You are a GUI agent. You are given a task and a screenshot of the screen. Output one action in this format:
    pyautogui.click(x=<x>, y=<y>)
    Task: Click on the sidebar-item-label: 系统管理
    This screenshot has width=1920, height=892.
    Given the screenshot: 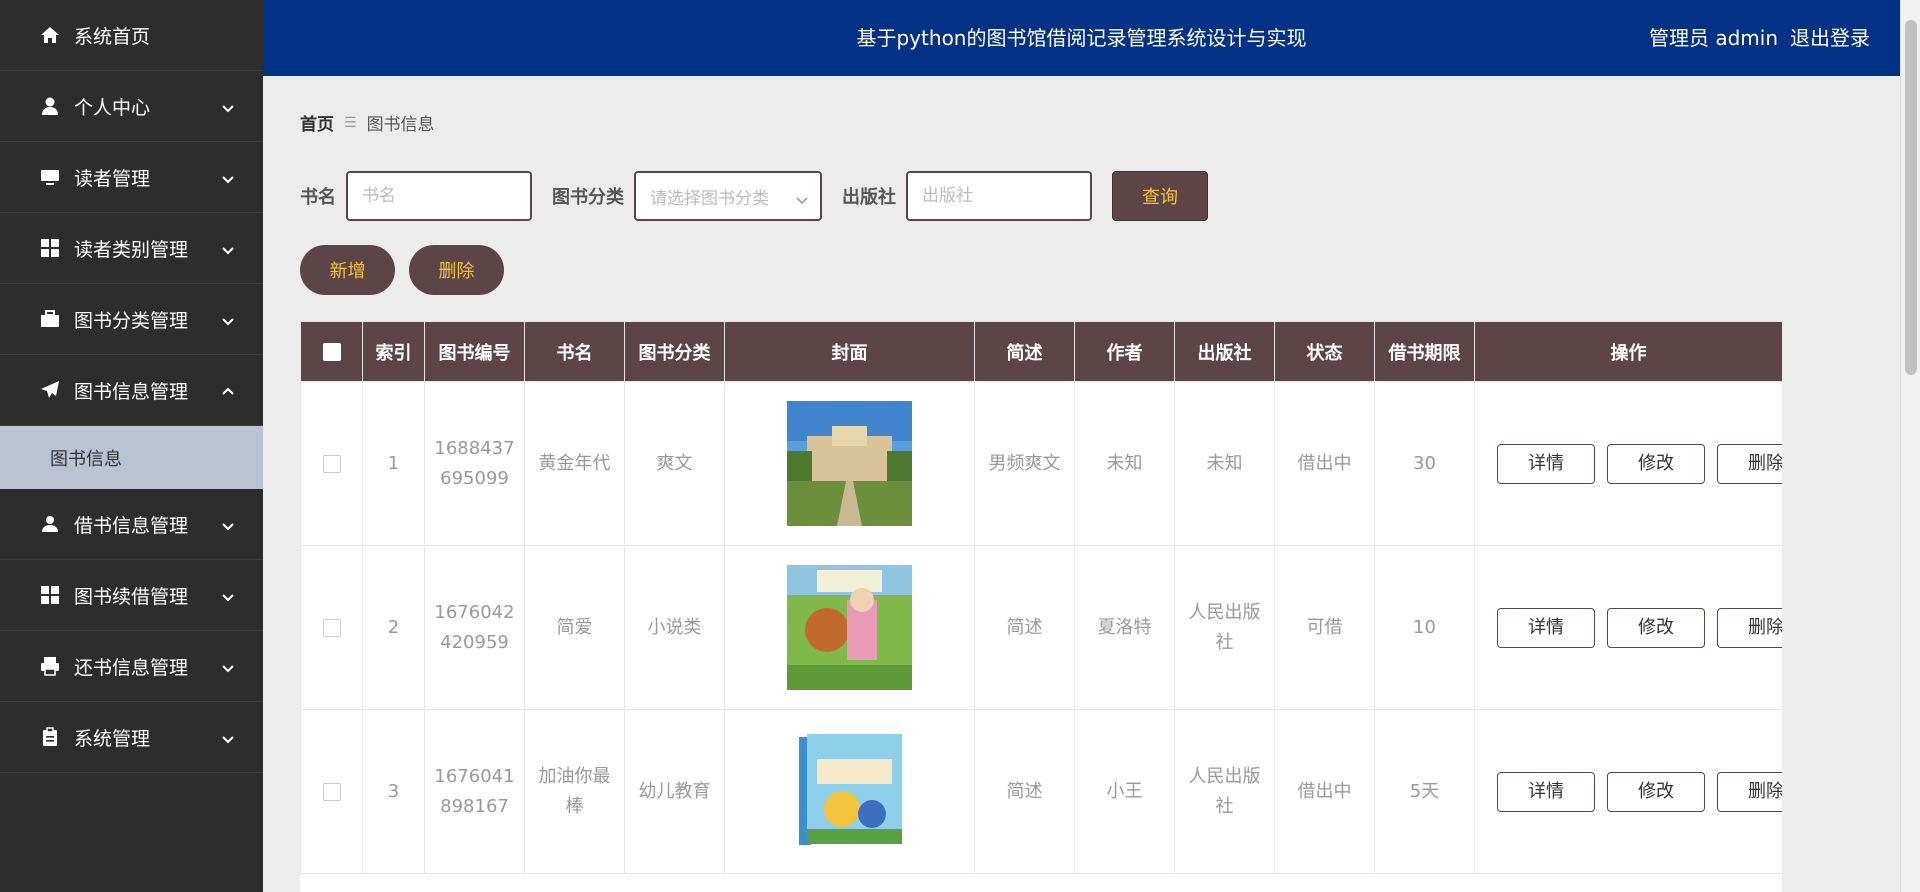 What is the action you would take?
    pyautogui.click(x=112, y=738)
    